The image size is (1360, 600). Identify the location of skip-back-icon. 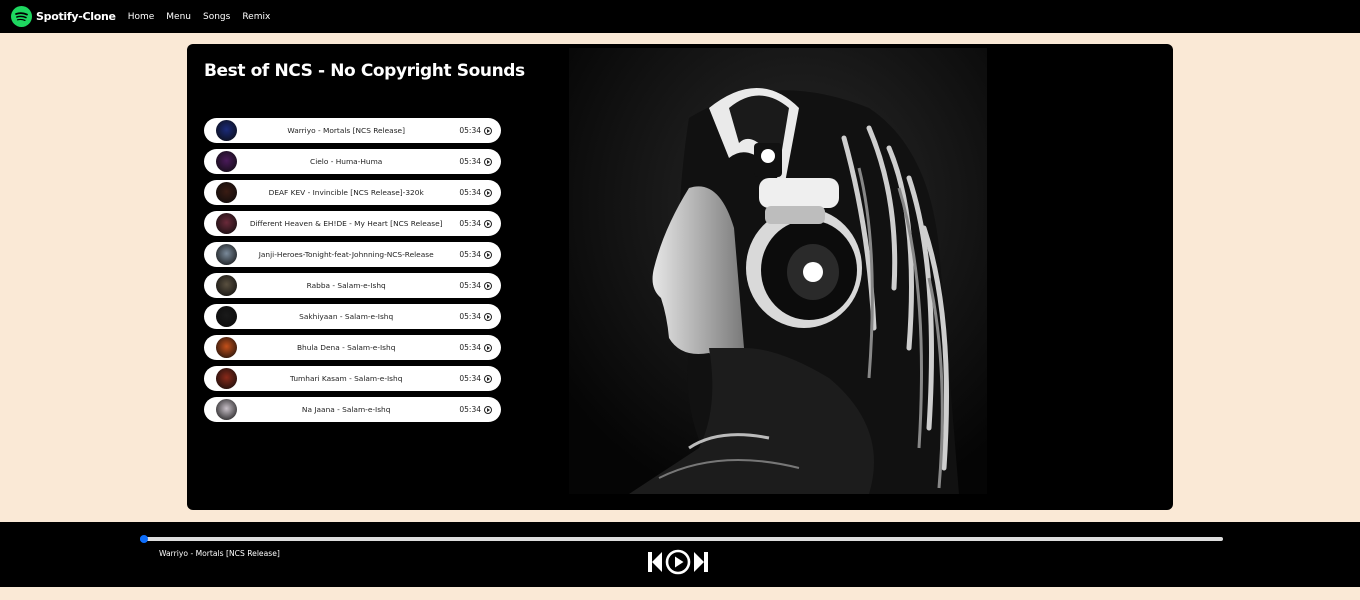
(655, 562).